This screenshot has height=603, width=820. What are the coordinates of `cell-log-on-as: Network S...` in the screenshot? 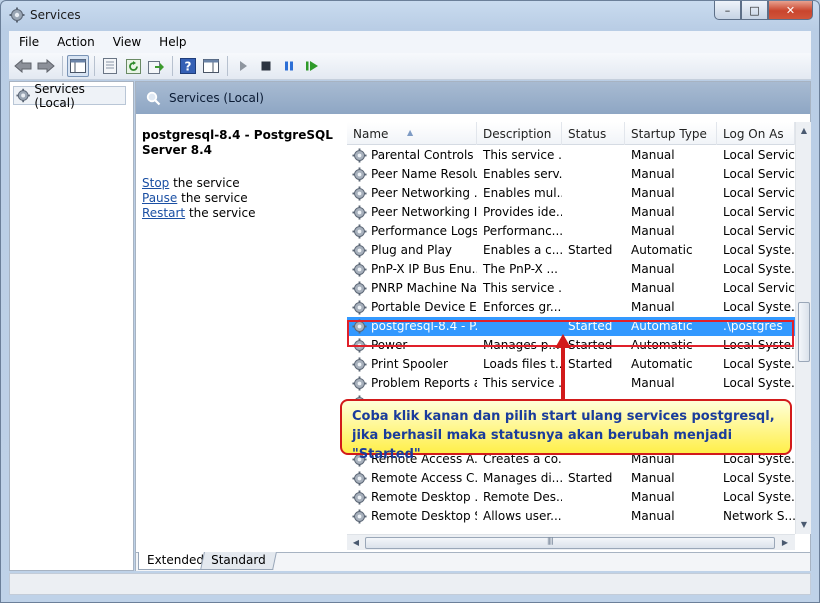 It's located at (759, 516).